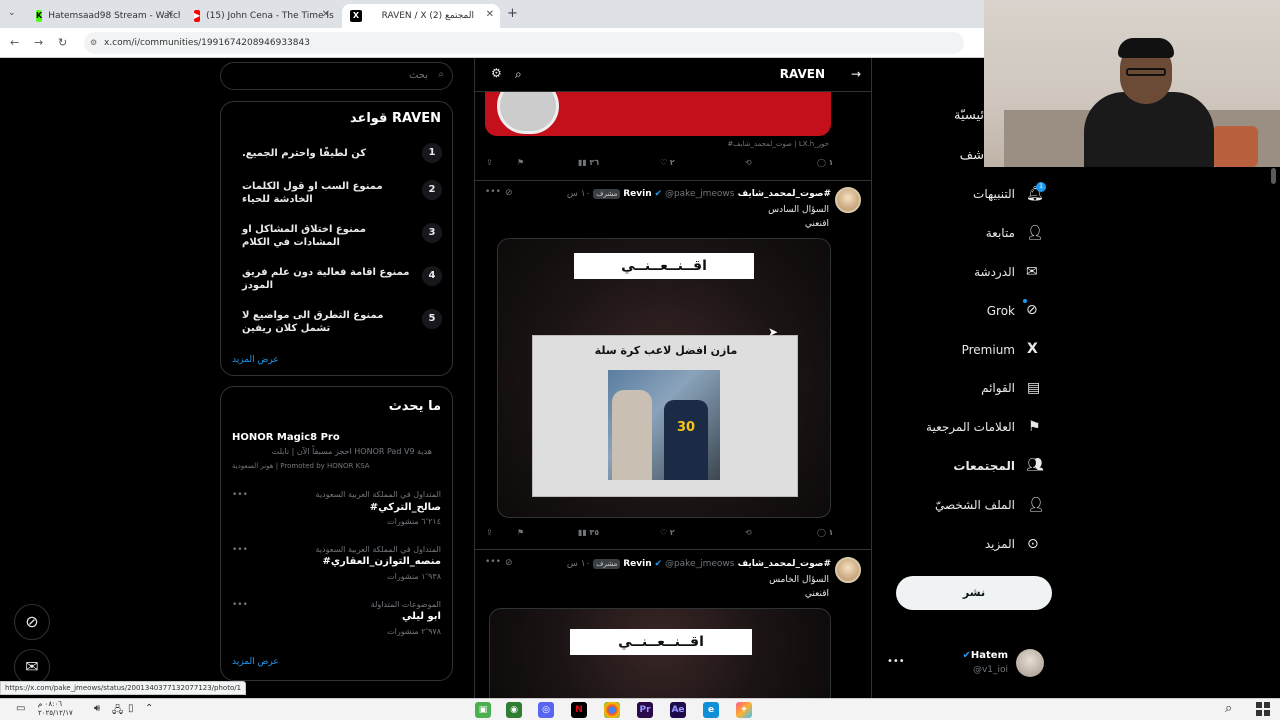 Image resolution: width=1280 pixels, height=720 pixels. What do you see at coordinates (55, 709) in the screenshot?
I see `clock: ٠٨:٠٦ م ٢٠٢٥/١٢/١٧` at bounding box center [55, 709].